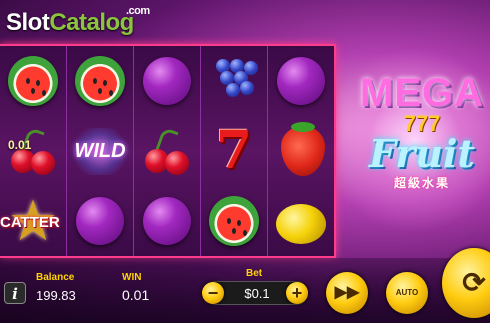 This screenshot has height=323, width=490. I want to click on logo-chinese: 超級水果, so click(421, 183).